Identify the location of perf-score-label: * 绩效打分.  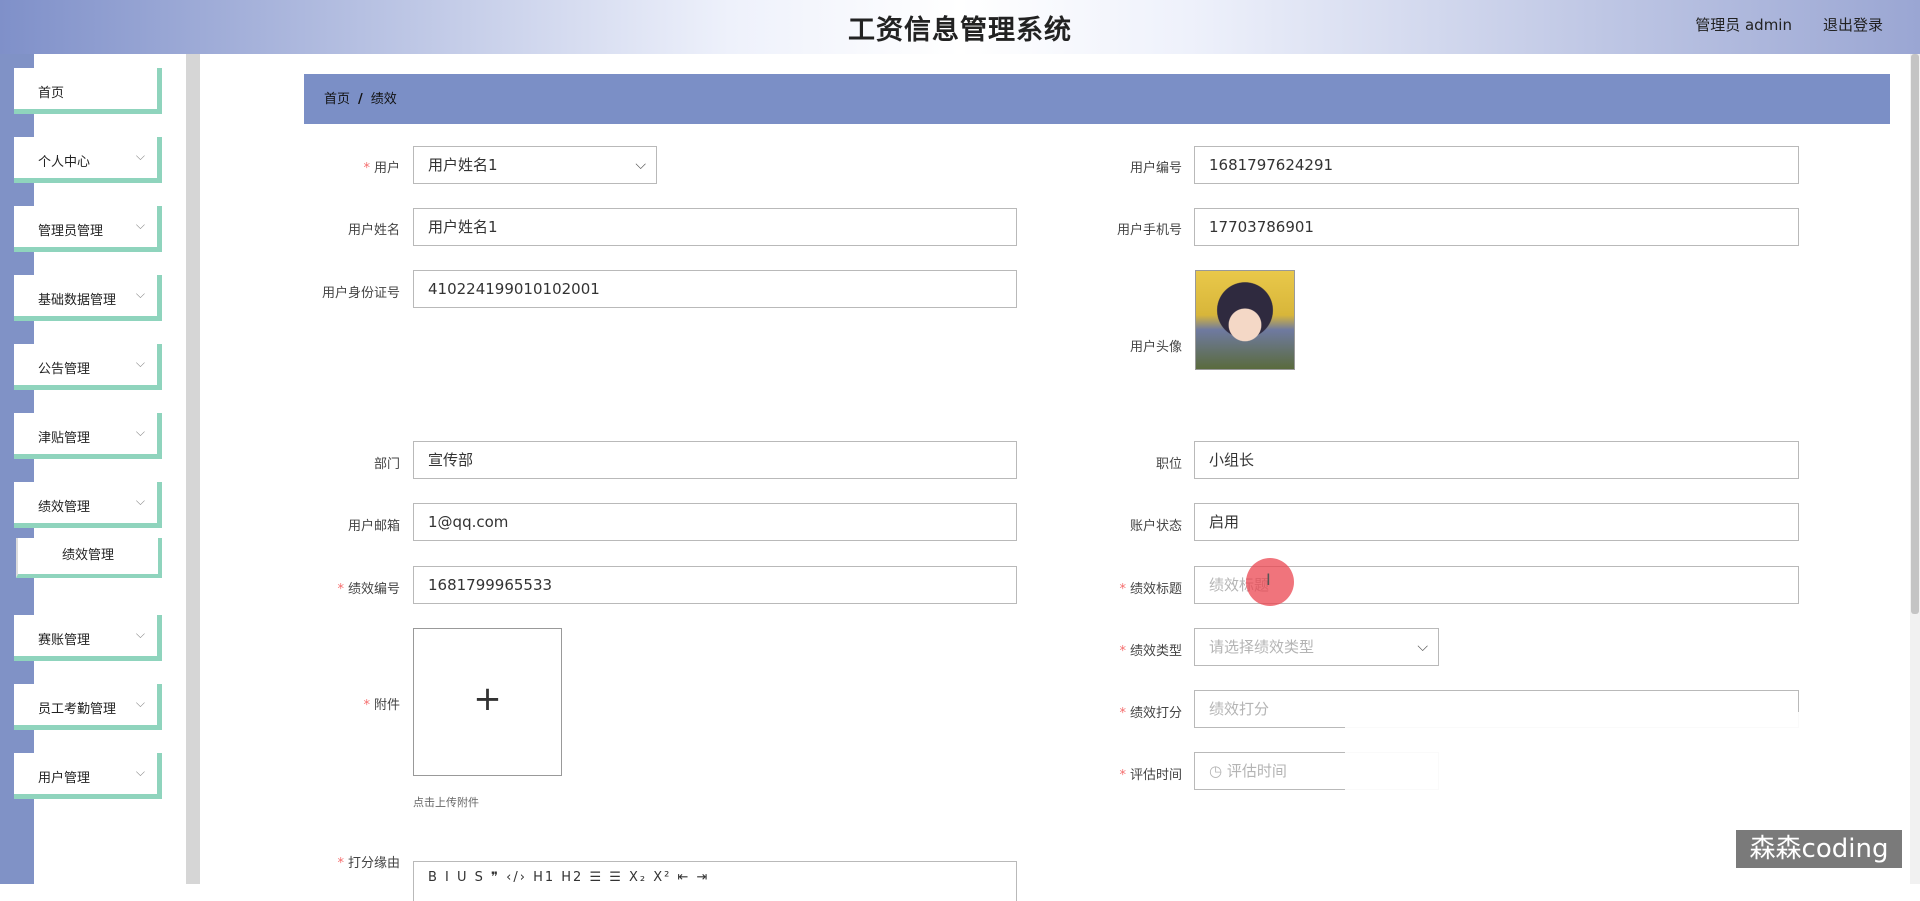
(1150, 713).